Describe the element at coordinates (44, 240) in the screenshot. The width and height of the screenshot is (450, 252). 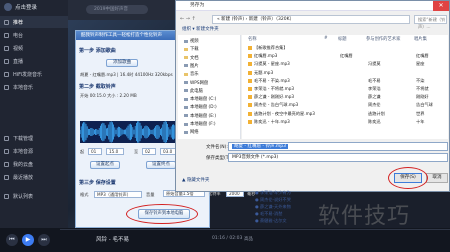
I see `next-icon: ⏭` at that location.